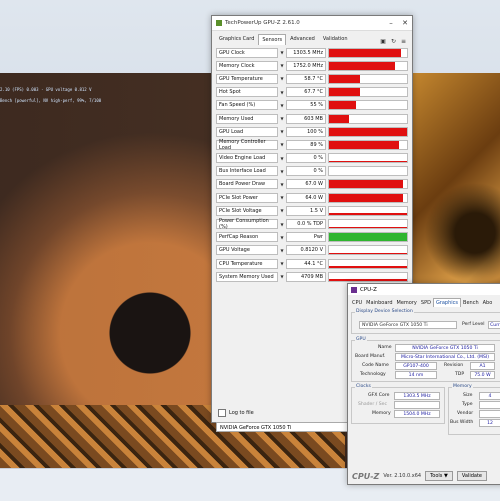 The height and width of the screenshot is (501, 500). What do you see at coordinates (247, 65) in the screenshot?
I see `sensor-name: Memory Clock` at bounding box center [247, 65].